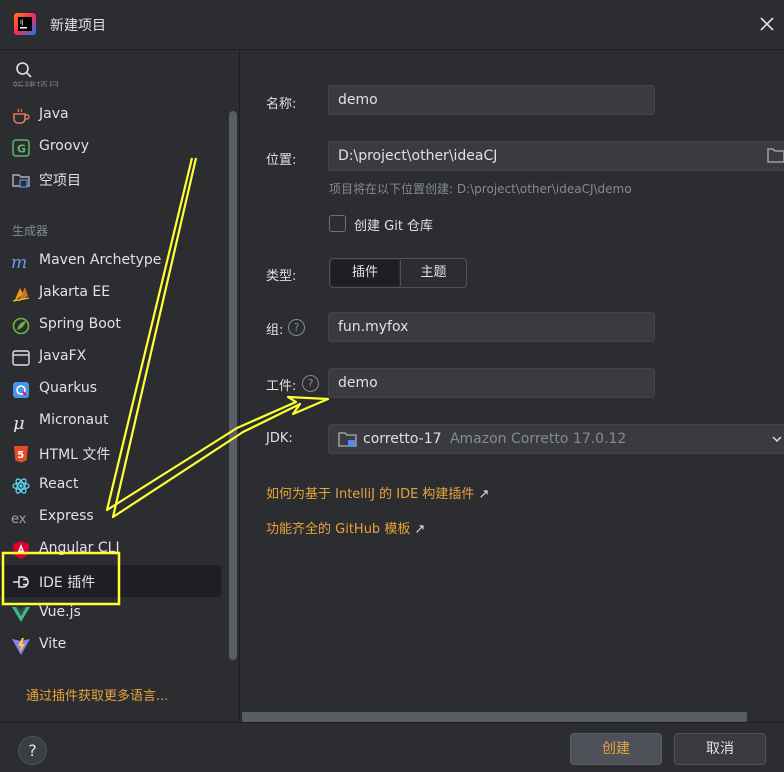  Describe the element at coordinates (110, 421) in the screenshot. I see `sidebar-item-micronaut: μ Micronaut` at that location.